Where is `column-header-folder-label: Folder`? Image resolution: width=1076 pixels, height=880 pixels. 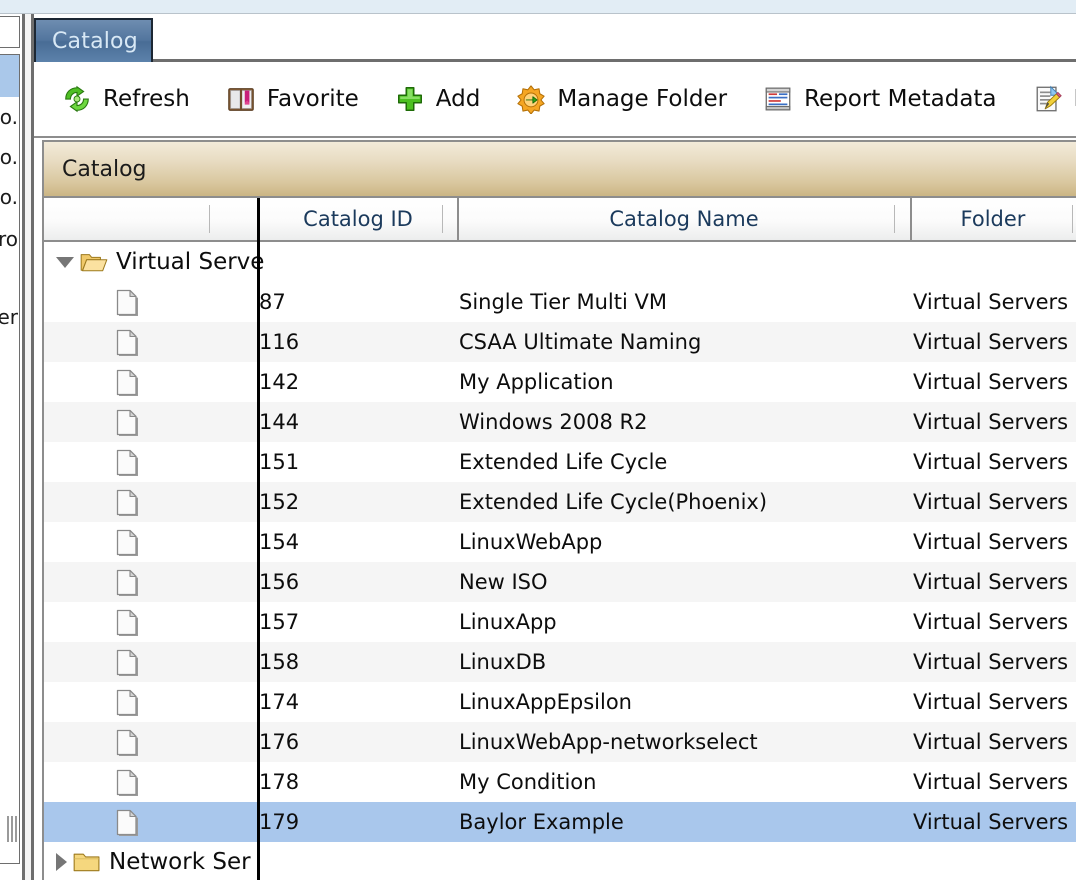
column-header-folder-label: Folder is located at coordinates (993, 219).